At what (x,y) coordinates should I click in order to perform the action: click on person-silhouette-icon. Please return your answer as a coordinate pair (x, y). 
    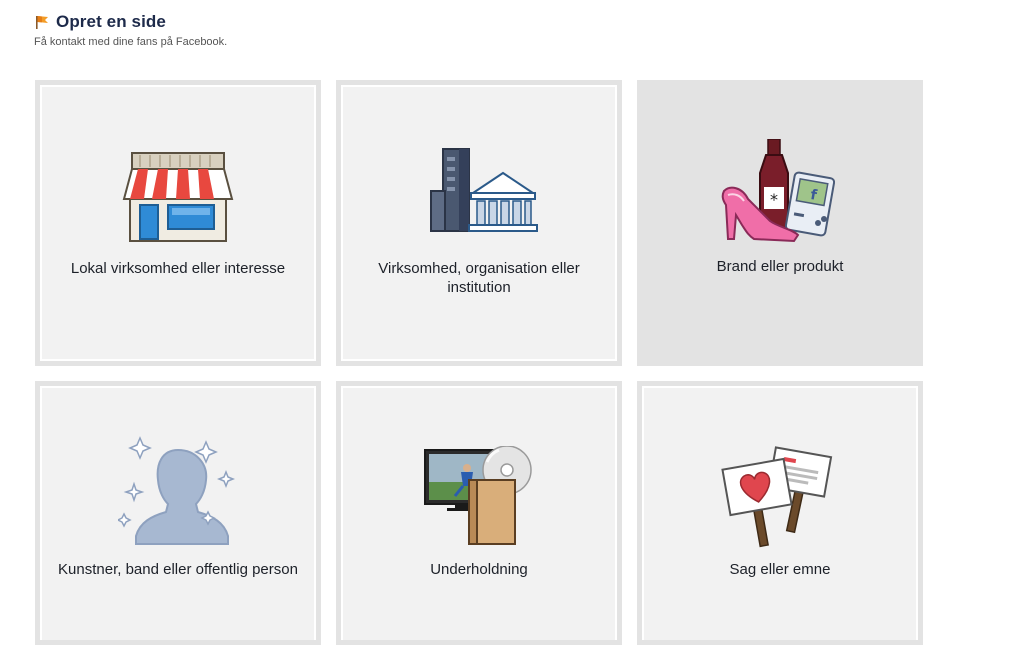
    Looking at the image, I should click on (177, 491).